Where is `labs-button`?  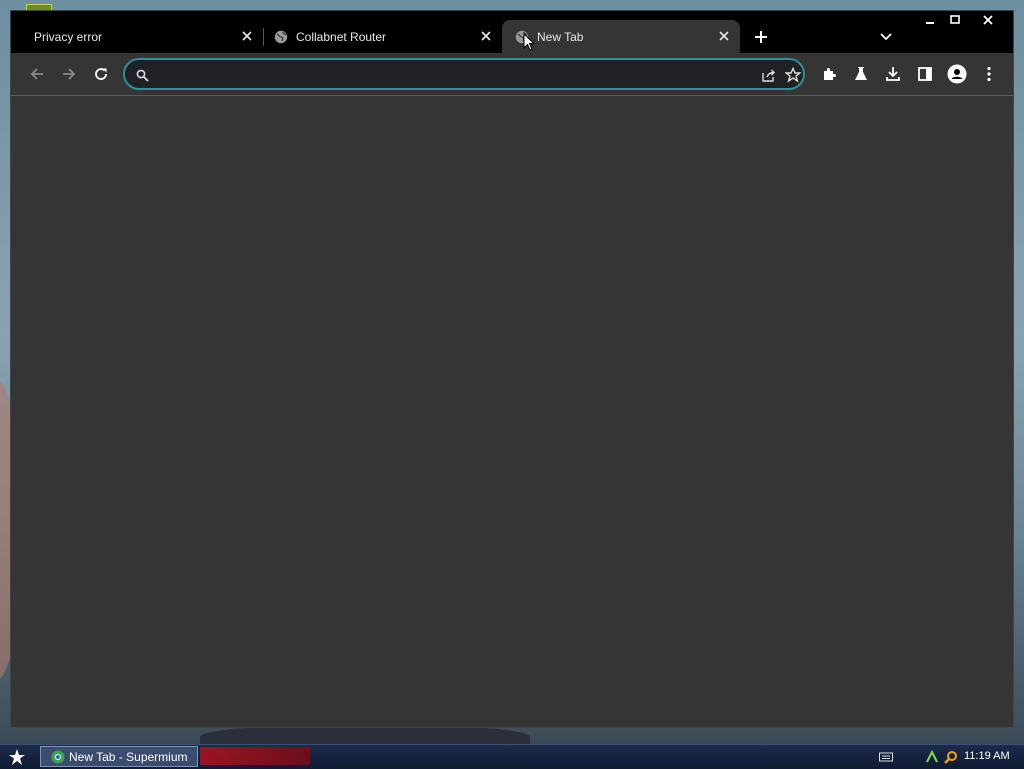 labs-button is located at coordinates (861, 74).